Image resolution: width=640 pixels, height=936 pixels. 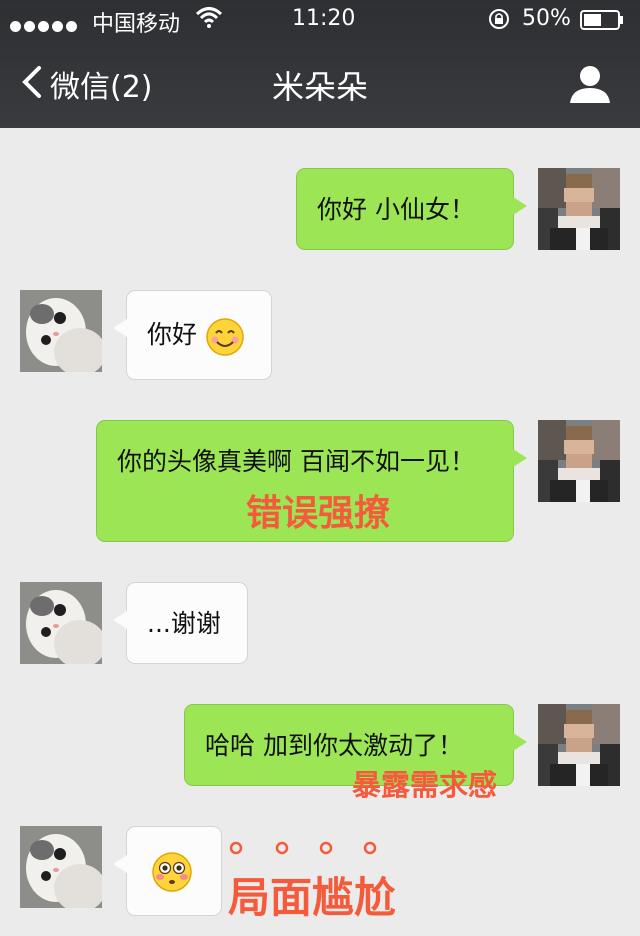 What do you see at coordinates (334, 745) in the screenshot?
I see `message-text: 哈哈 加到你太激动了！` at bounding box center [334, 745].